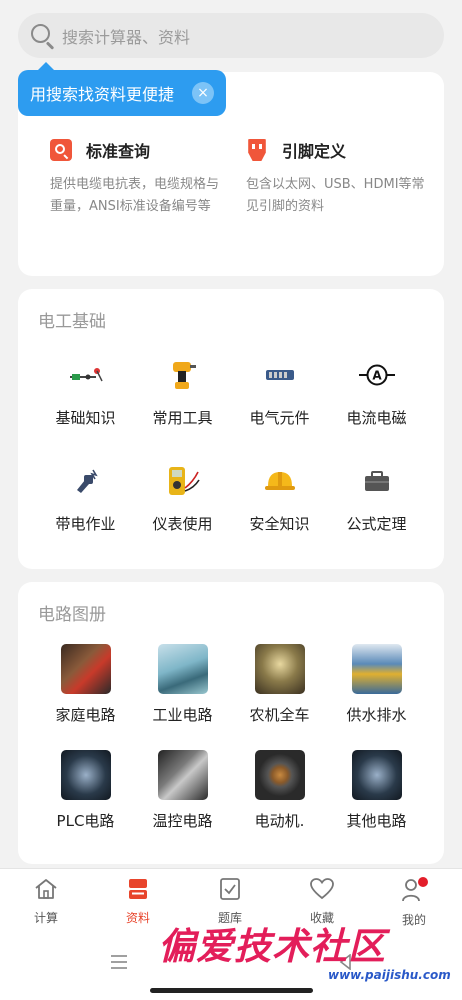 The width and height of the screenshot is (462, 1000). I want to click on album-label: 家庭电路, so click(85, 715).